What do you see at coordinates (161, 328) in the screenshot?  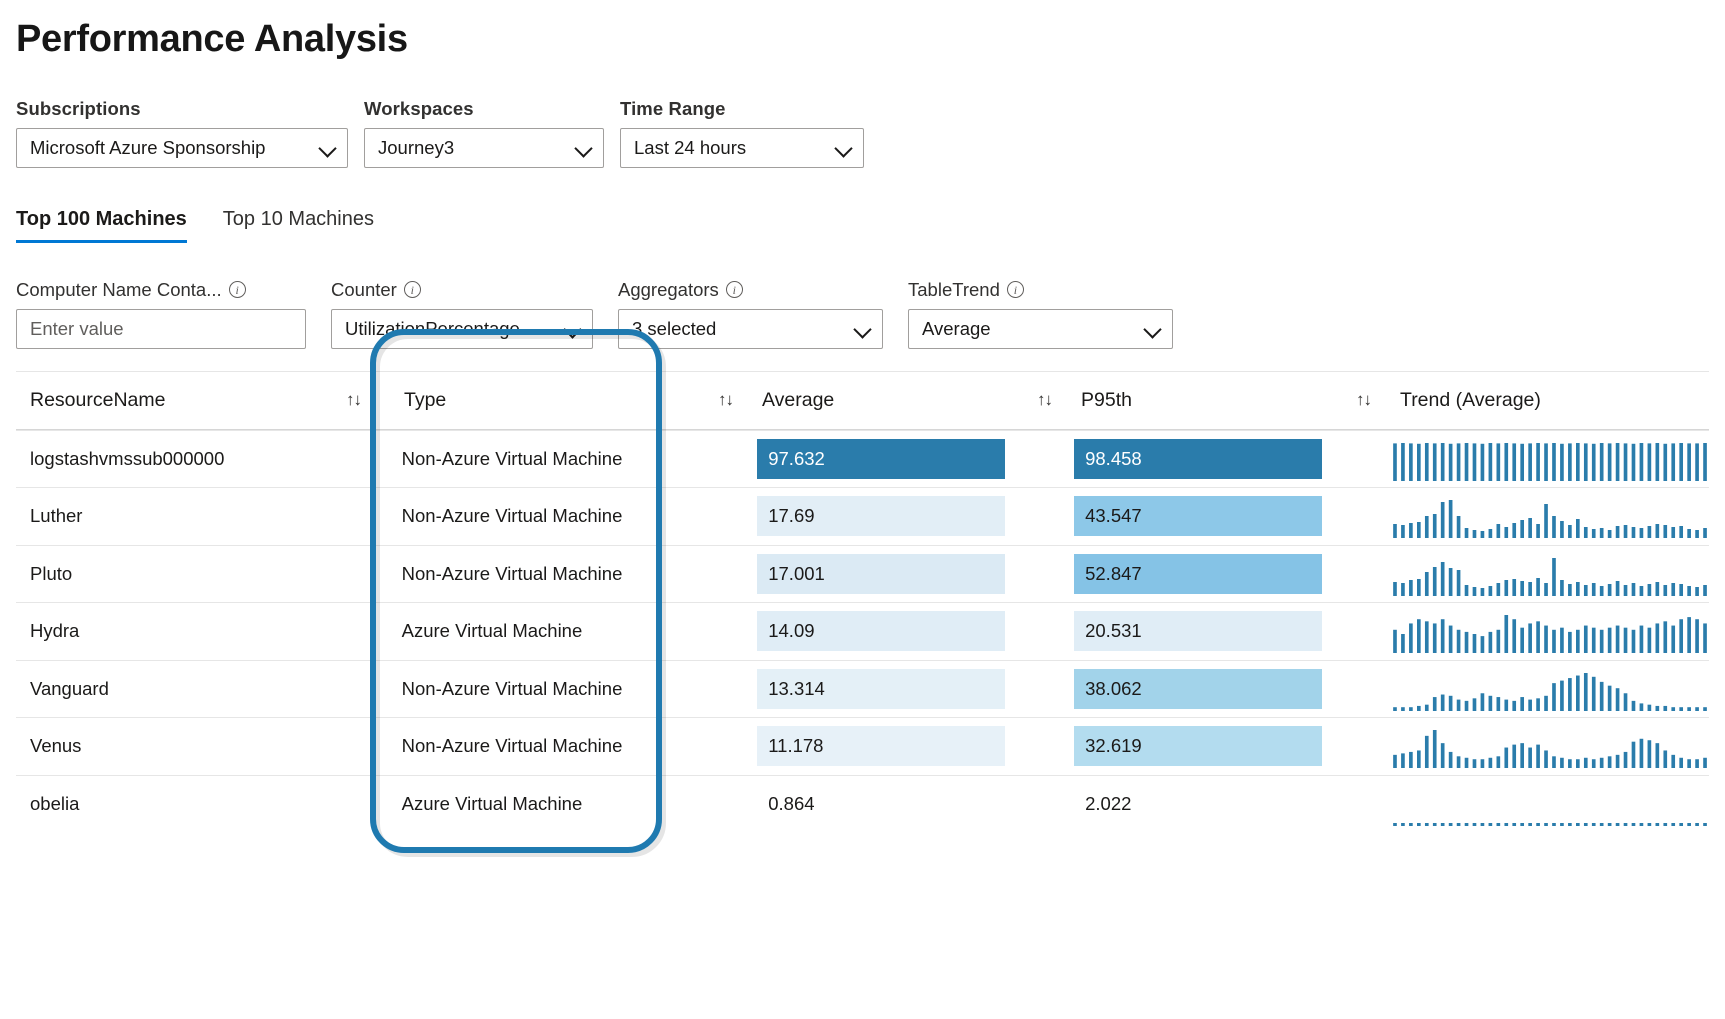 I see `computer-name-input: Enter value` at bounding box center [161, 328].